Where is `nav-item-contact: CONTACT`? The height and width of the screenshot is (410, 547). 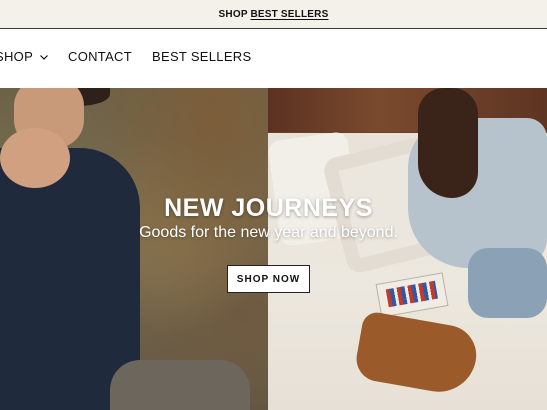
nav-item-contact: CONTACT is located at coordinates (100, 56).